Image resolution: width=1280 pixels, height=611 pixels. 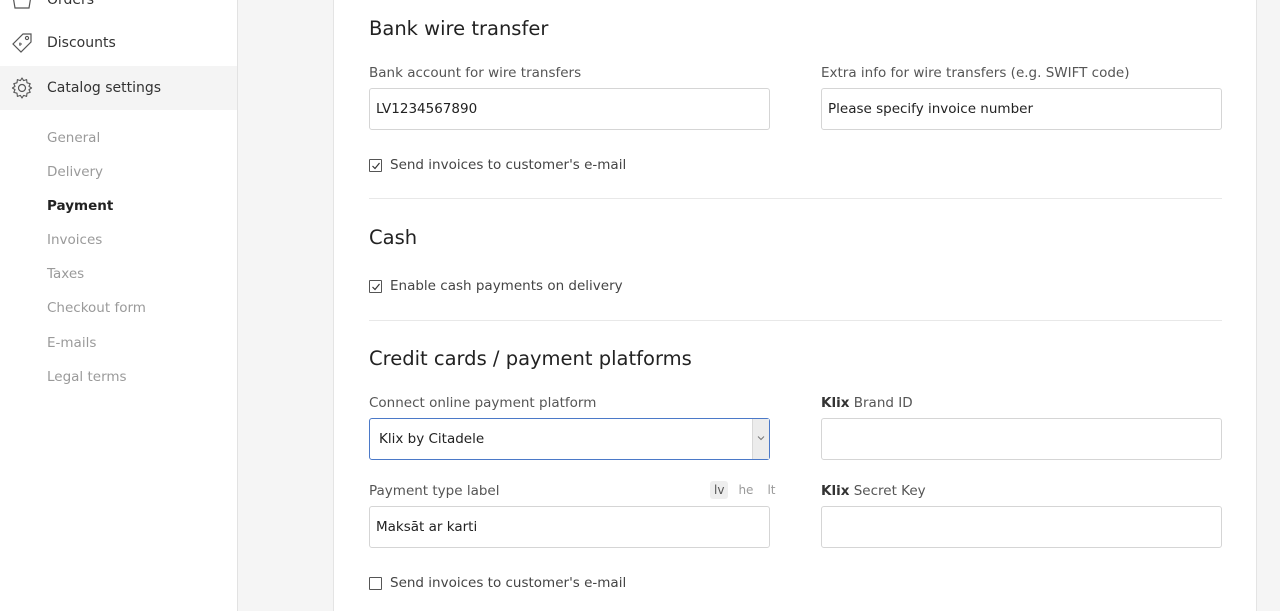 What do you see at coordinates (118, 43) in the screenshot?
I see `sidebar-item-discounts: Discounts` at bounding box center [118, 43].